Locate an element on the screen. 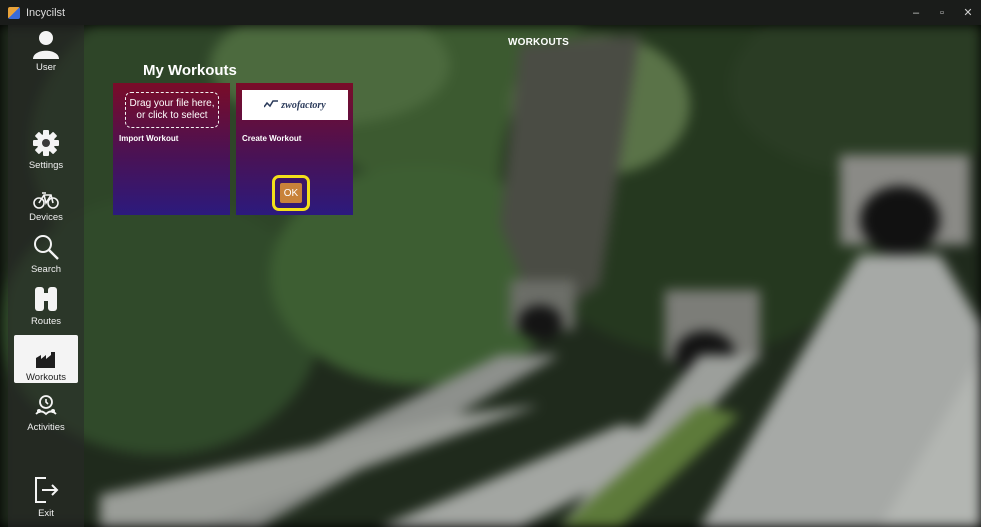 Image resolution: width=981 pixels, height=527 pixels. close-button: ✕ is located at coordinates (968, 12).